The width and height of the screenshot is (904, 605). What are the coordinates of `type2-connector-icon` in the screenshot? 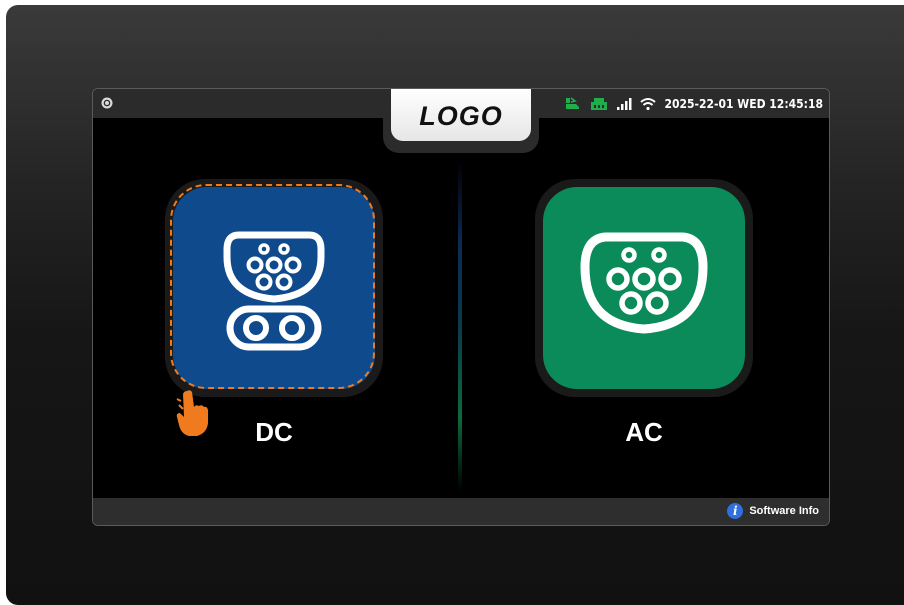 It's located at (644, 283).